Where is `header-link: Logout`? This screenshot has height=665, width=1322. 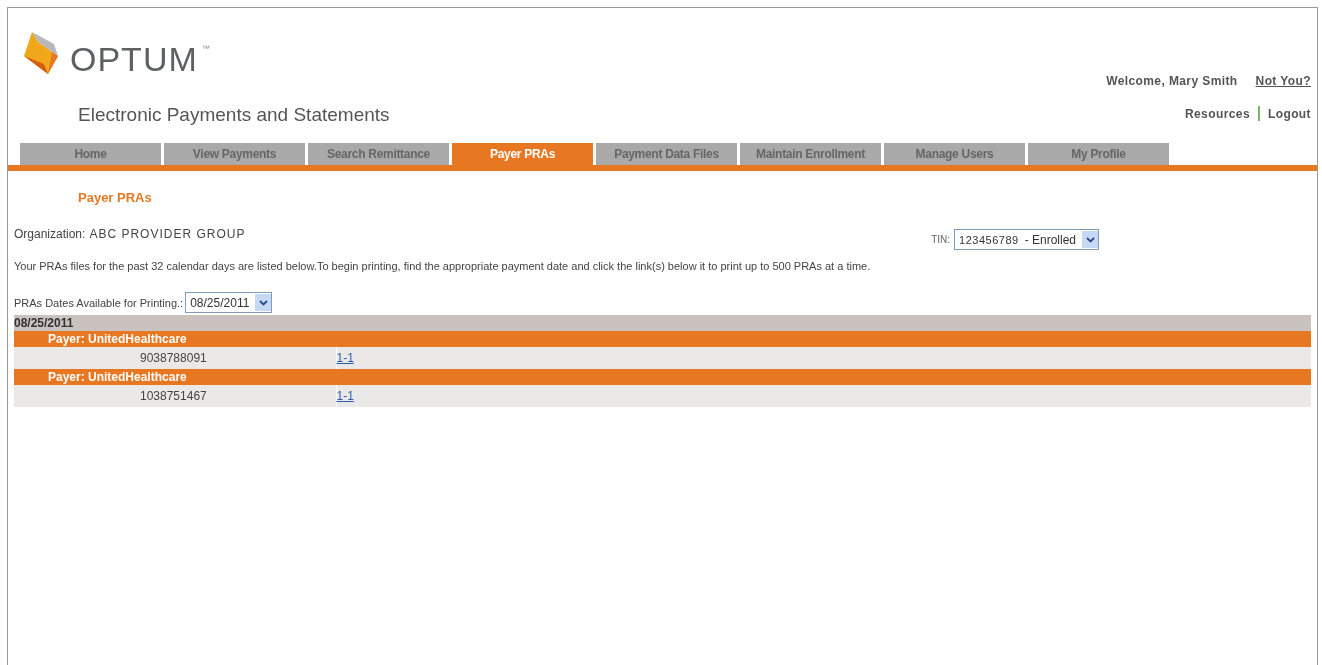
header-link: Logout is located at coordinates (1289, 113).